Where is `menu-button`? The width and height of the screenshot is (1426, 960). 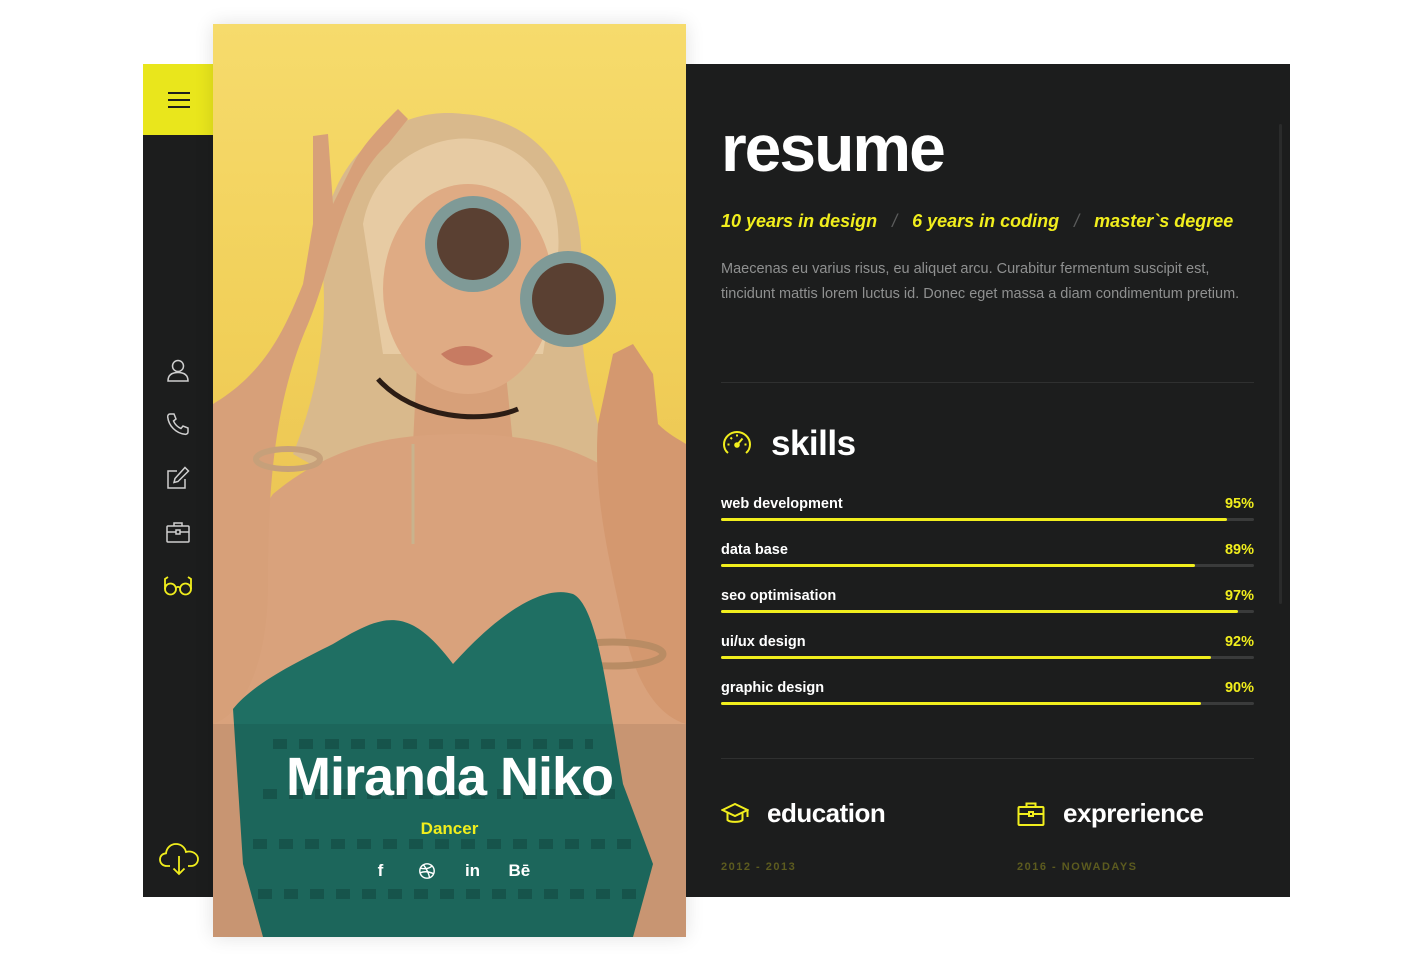
menu-button is located at coordinates (178, 99).